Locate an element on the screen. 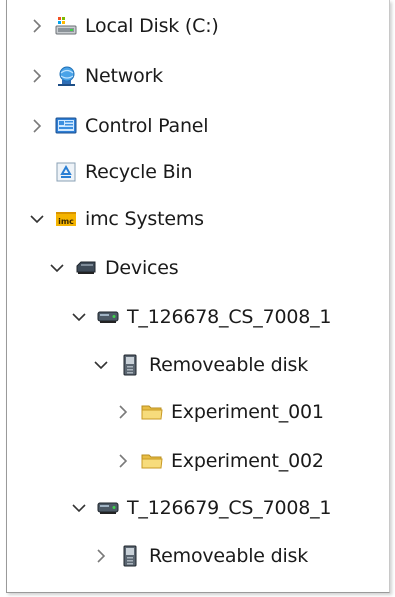 The width and height of the screenshot is (395, 597). tree-item-imc-systems: imc imc Systems is located at coordinates (198, 219).